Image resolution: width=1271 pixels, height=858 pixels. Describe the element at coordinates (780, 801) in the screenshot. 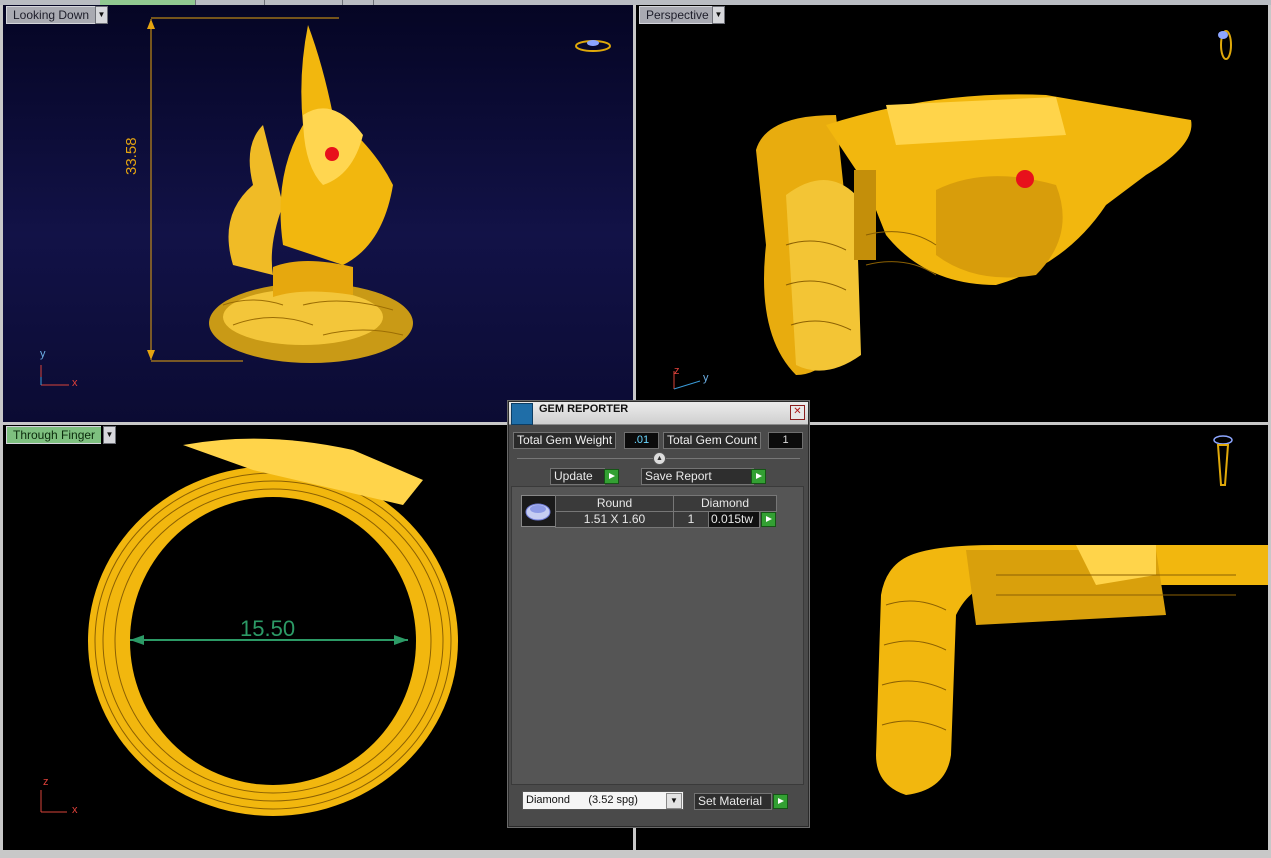

I see `set-material-go-icon` at that location.